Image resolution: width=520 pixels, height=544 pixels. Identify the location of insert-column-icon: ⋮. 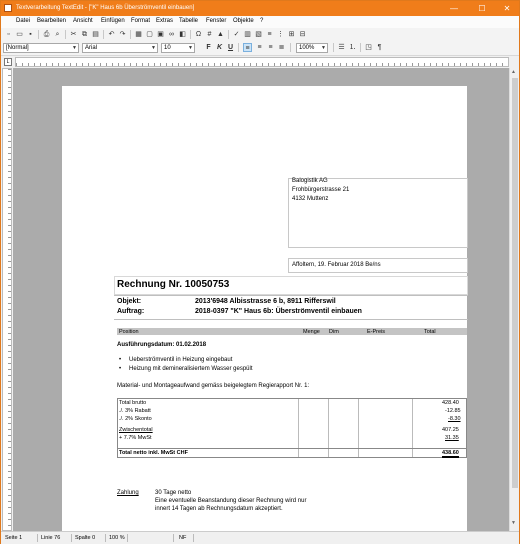
(280, 34).